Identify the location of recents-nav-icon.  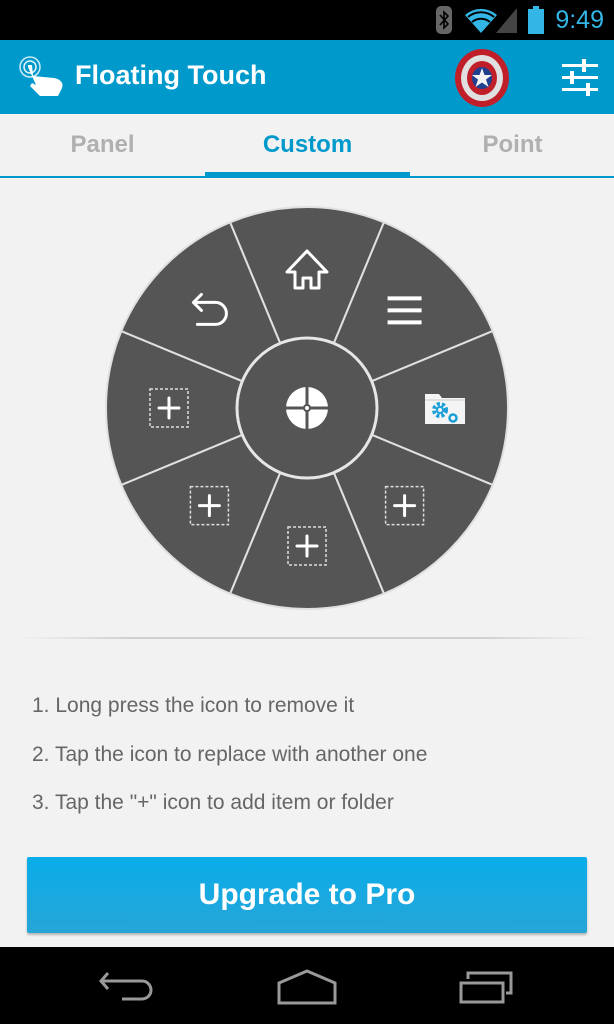
(488, 987).